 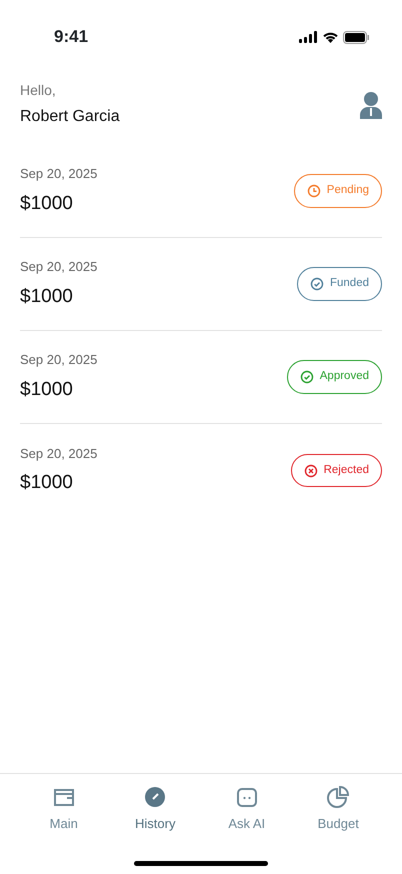 What do you see at coordinates (247, 797) in the screenshot?
I see `chat-icon` at bounding box center [247, 797].